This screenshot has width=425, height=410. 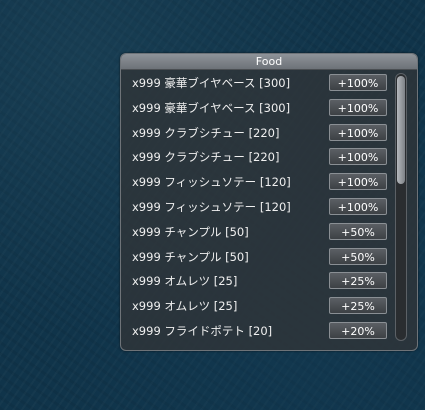 What do you see at coordinates (401, 130) in the screenshot?
I see `scrollbar-thumb` at bounding box center [401, 130].